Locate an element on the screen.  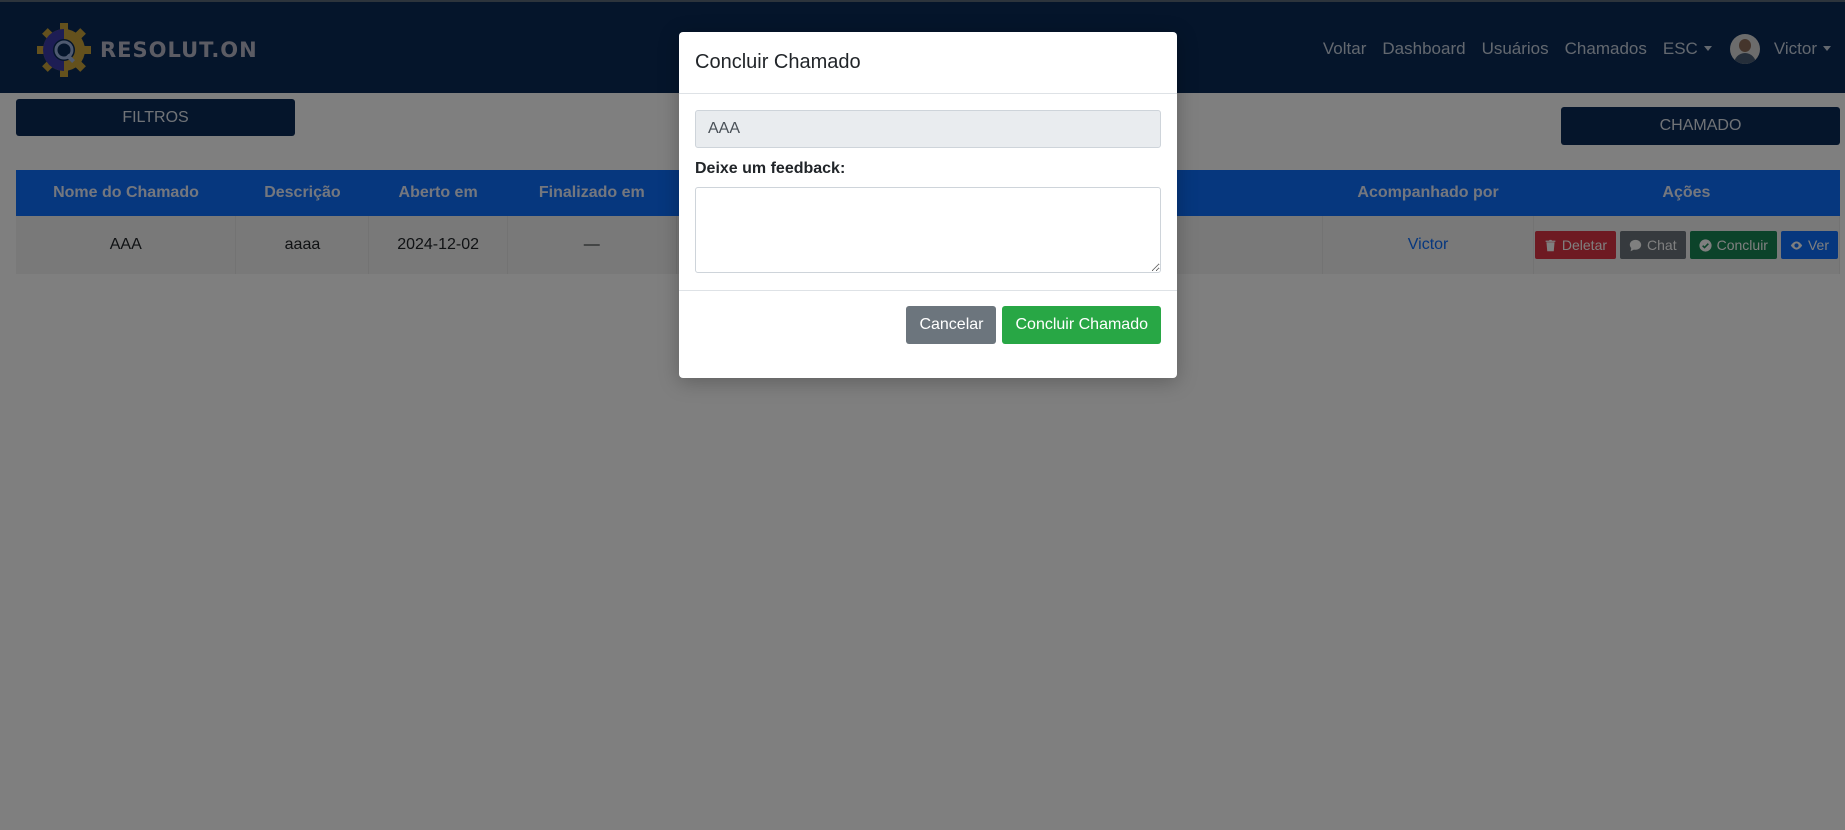
call-name-field: AAA is located at coordinates (928, 129).